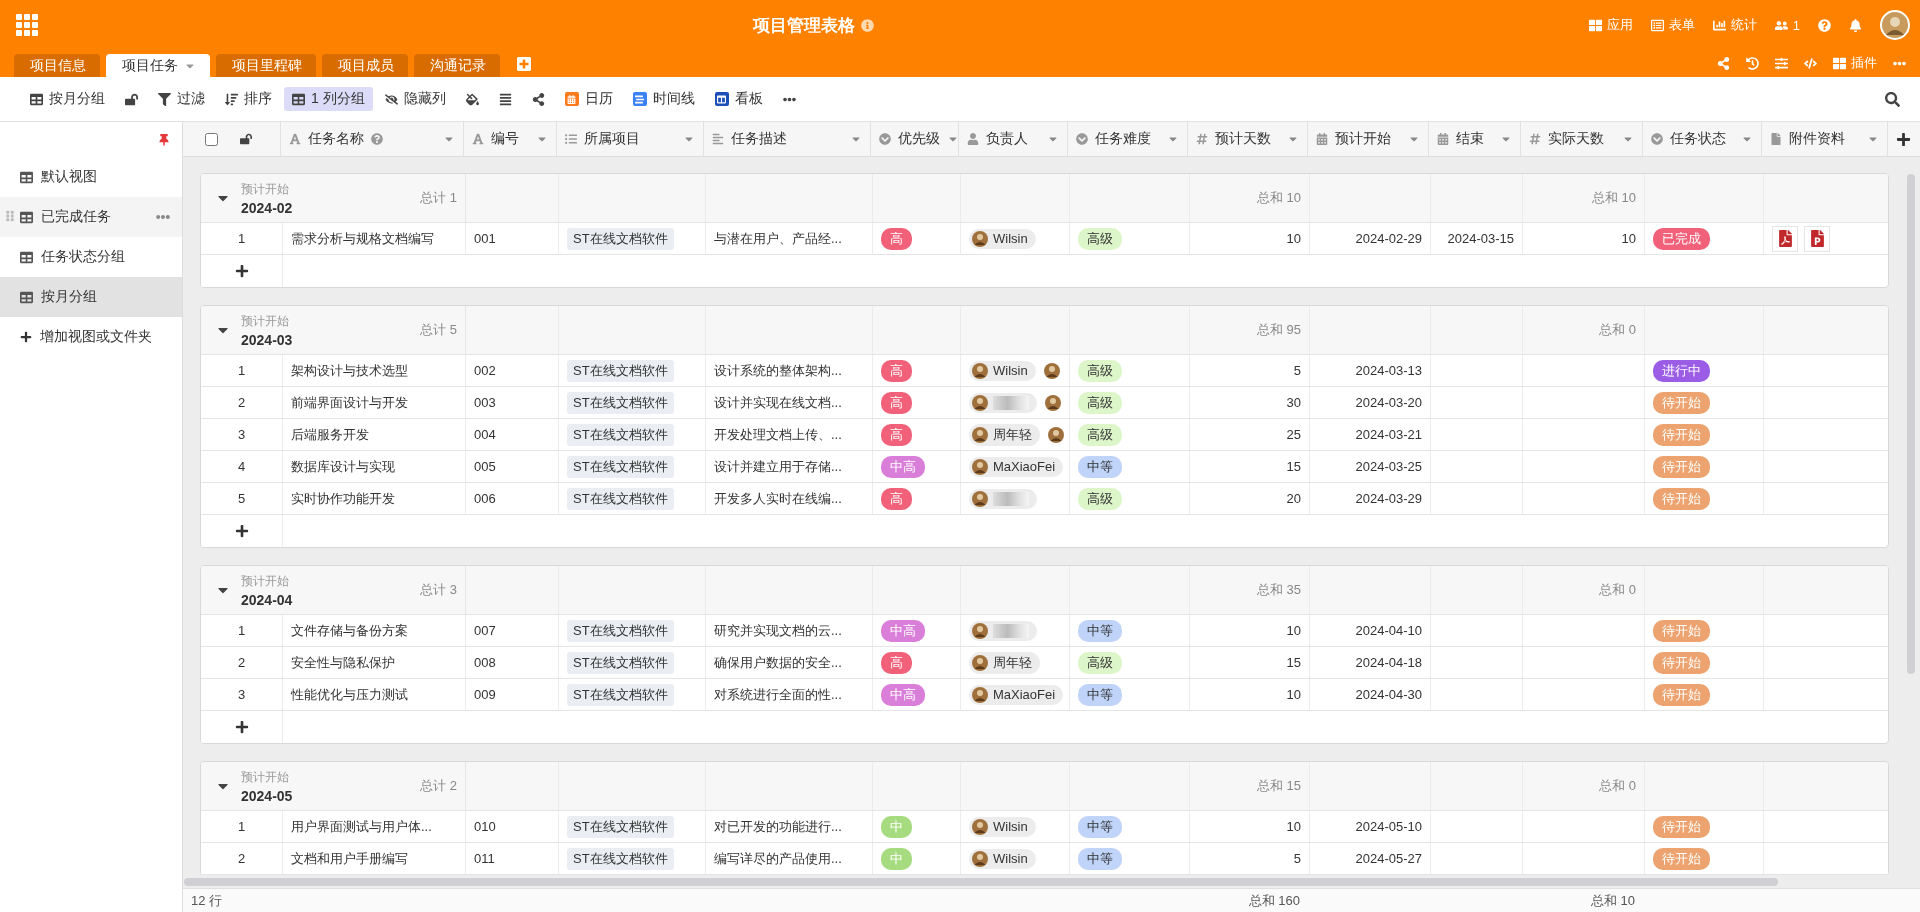 The width and height of the screenshot is (1920, 912). Describe the element at coordinates (1723, 63) in the screenshot. I see `share-icon` at that location.